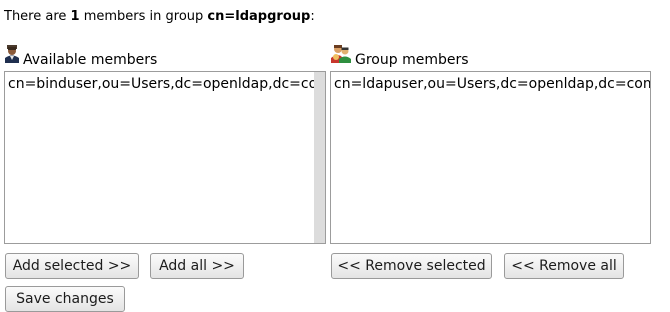  Describe the element at coordinates (65, 299) in the screenshot. I see `save-changes-button: Save changes` at that location.